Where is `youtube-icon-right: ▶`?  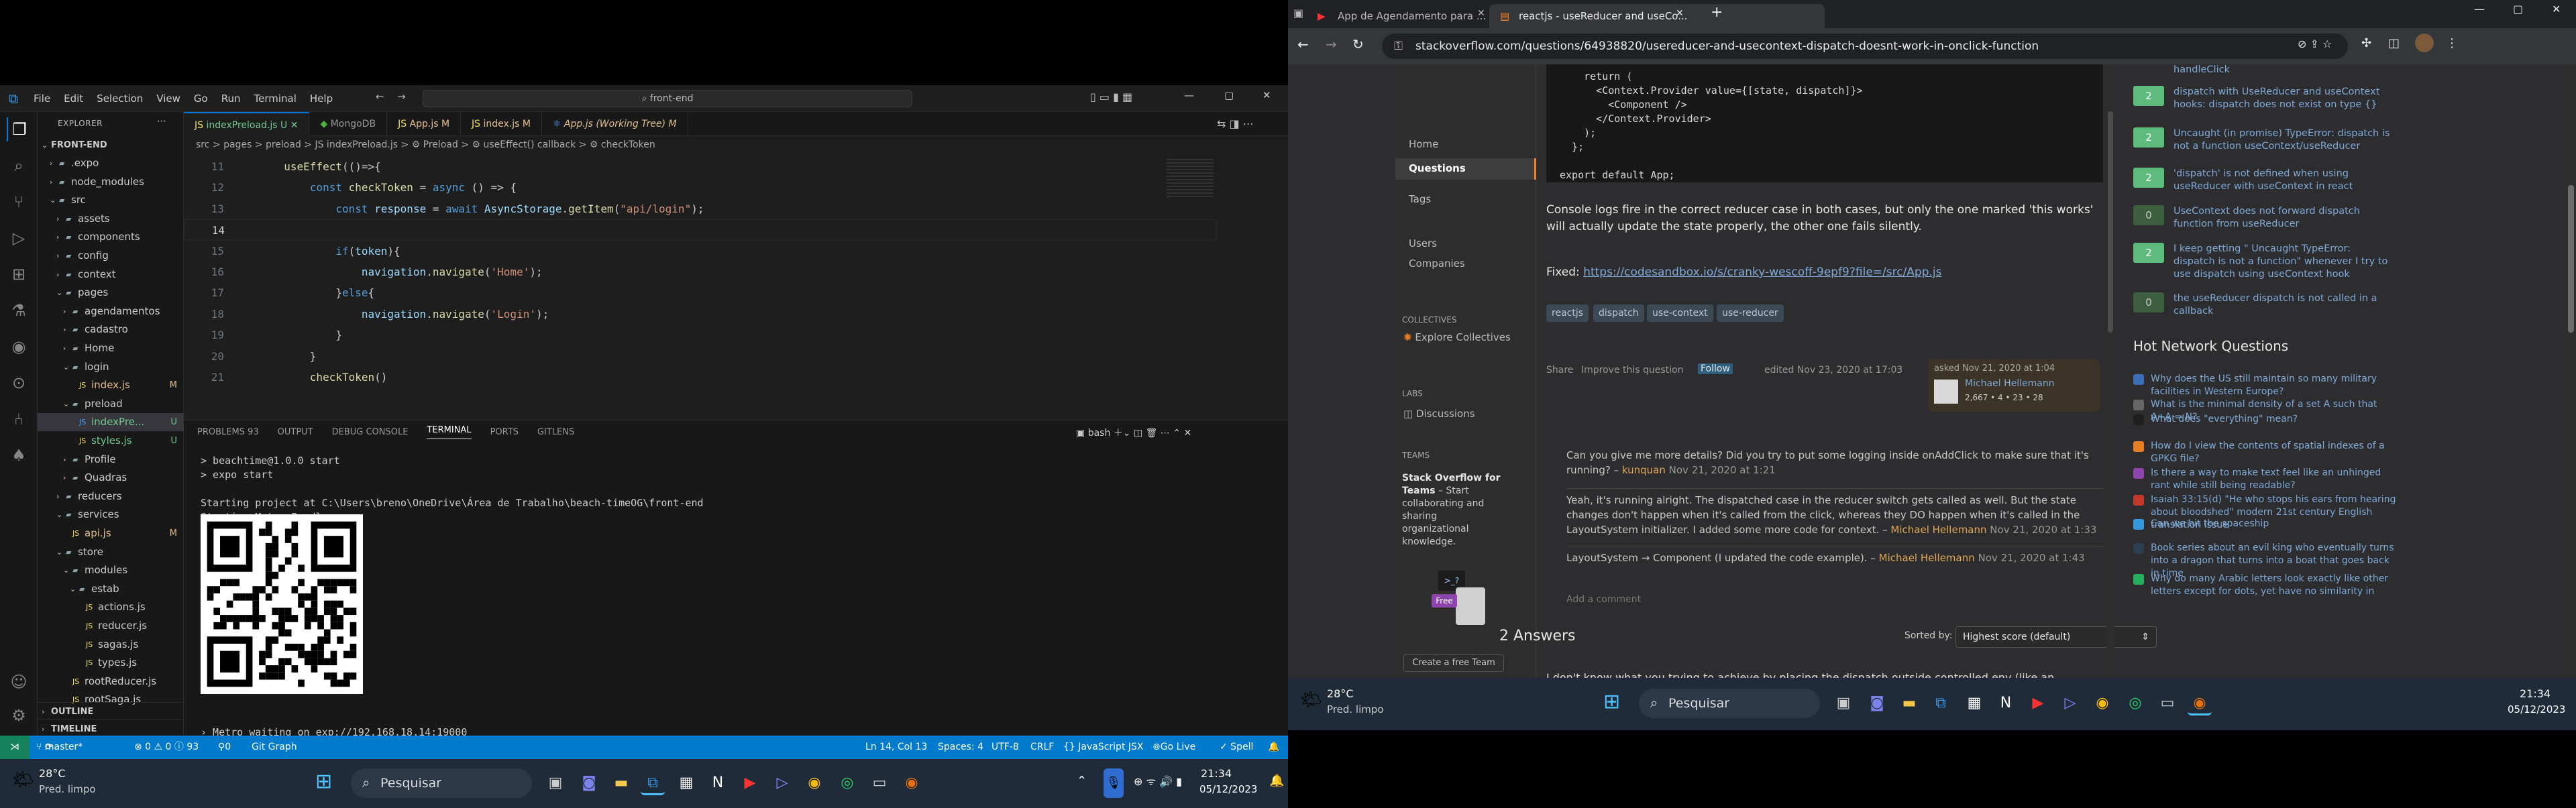 youtube-icon-right: ▶ is located at coordinates (2038, 703).